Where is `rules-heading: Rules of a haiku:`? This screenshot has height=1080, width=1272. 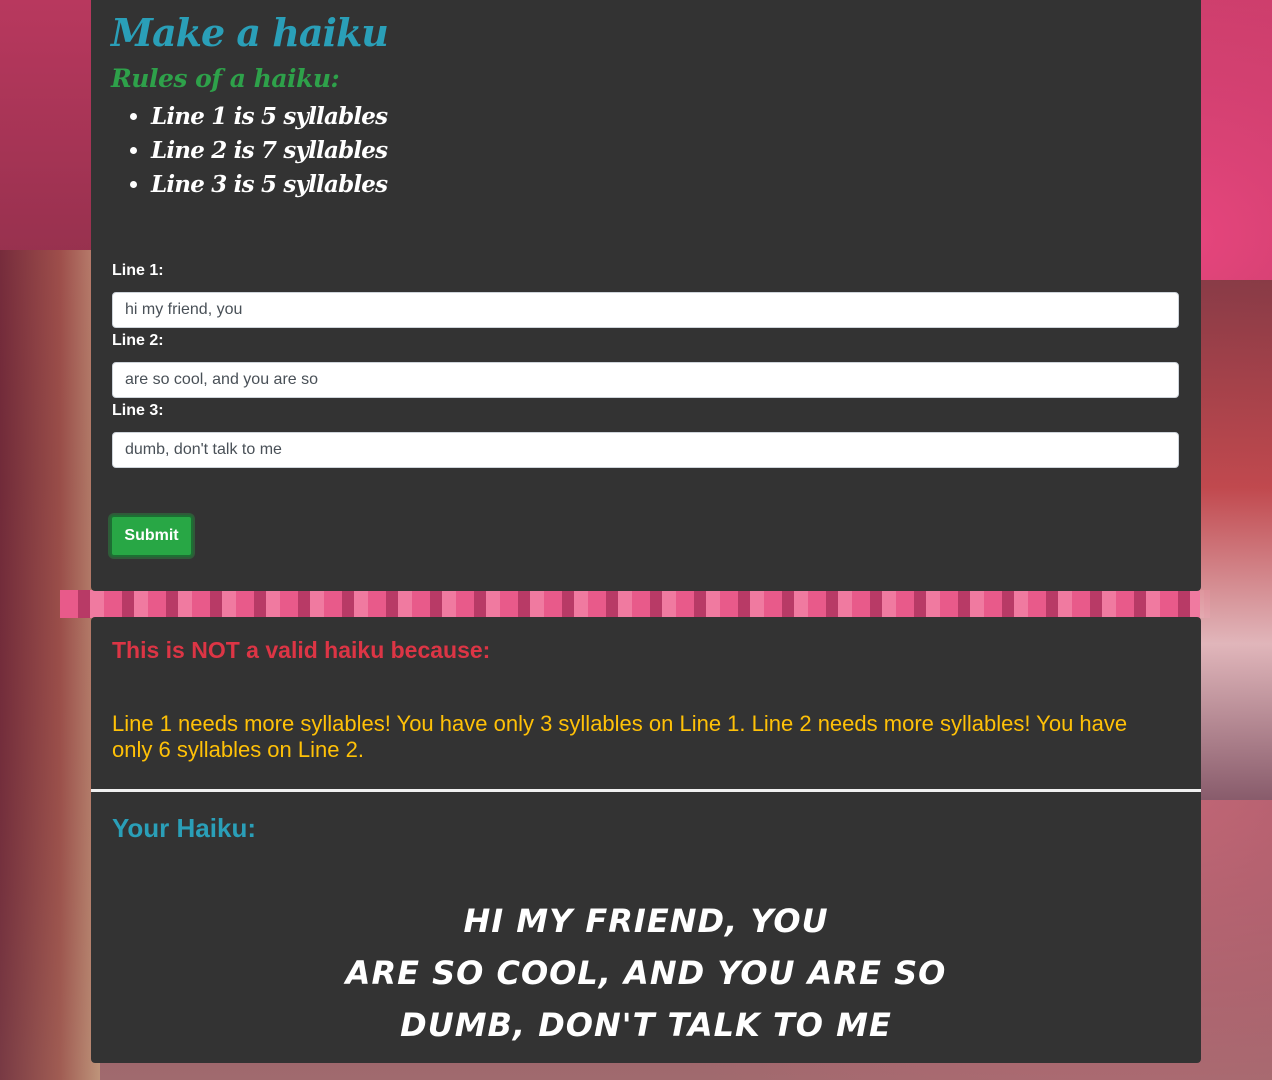 rules-heading: Rules of a haiku: is located at coordinates (225, 78).